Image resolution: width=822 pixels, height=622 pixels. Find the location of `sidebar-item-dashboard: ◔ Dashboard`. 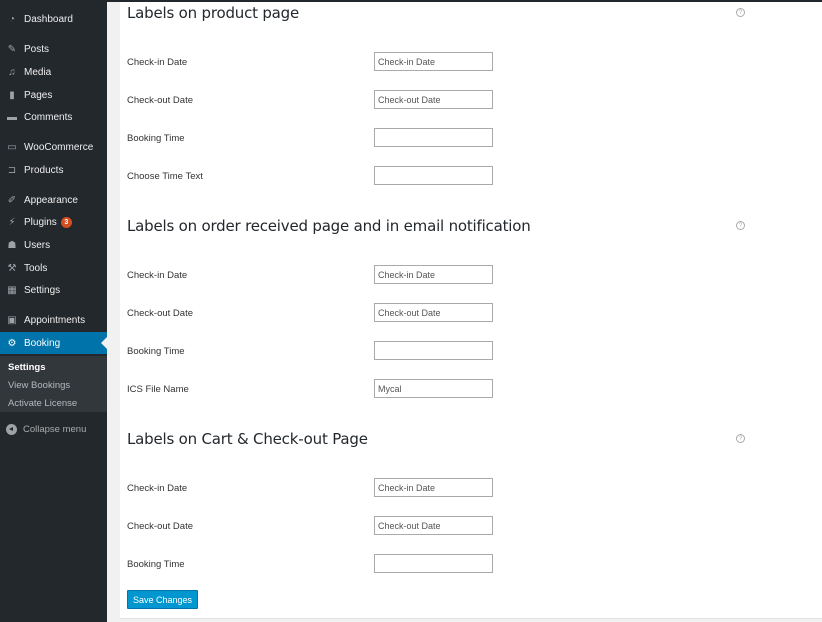

sidebar-item-dashboard: ◔ Dashboard is located at coordinates (53, 19).